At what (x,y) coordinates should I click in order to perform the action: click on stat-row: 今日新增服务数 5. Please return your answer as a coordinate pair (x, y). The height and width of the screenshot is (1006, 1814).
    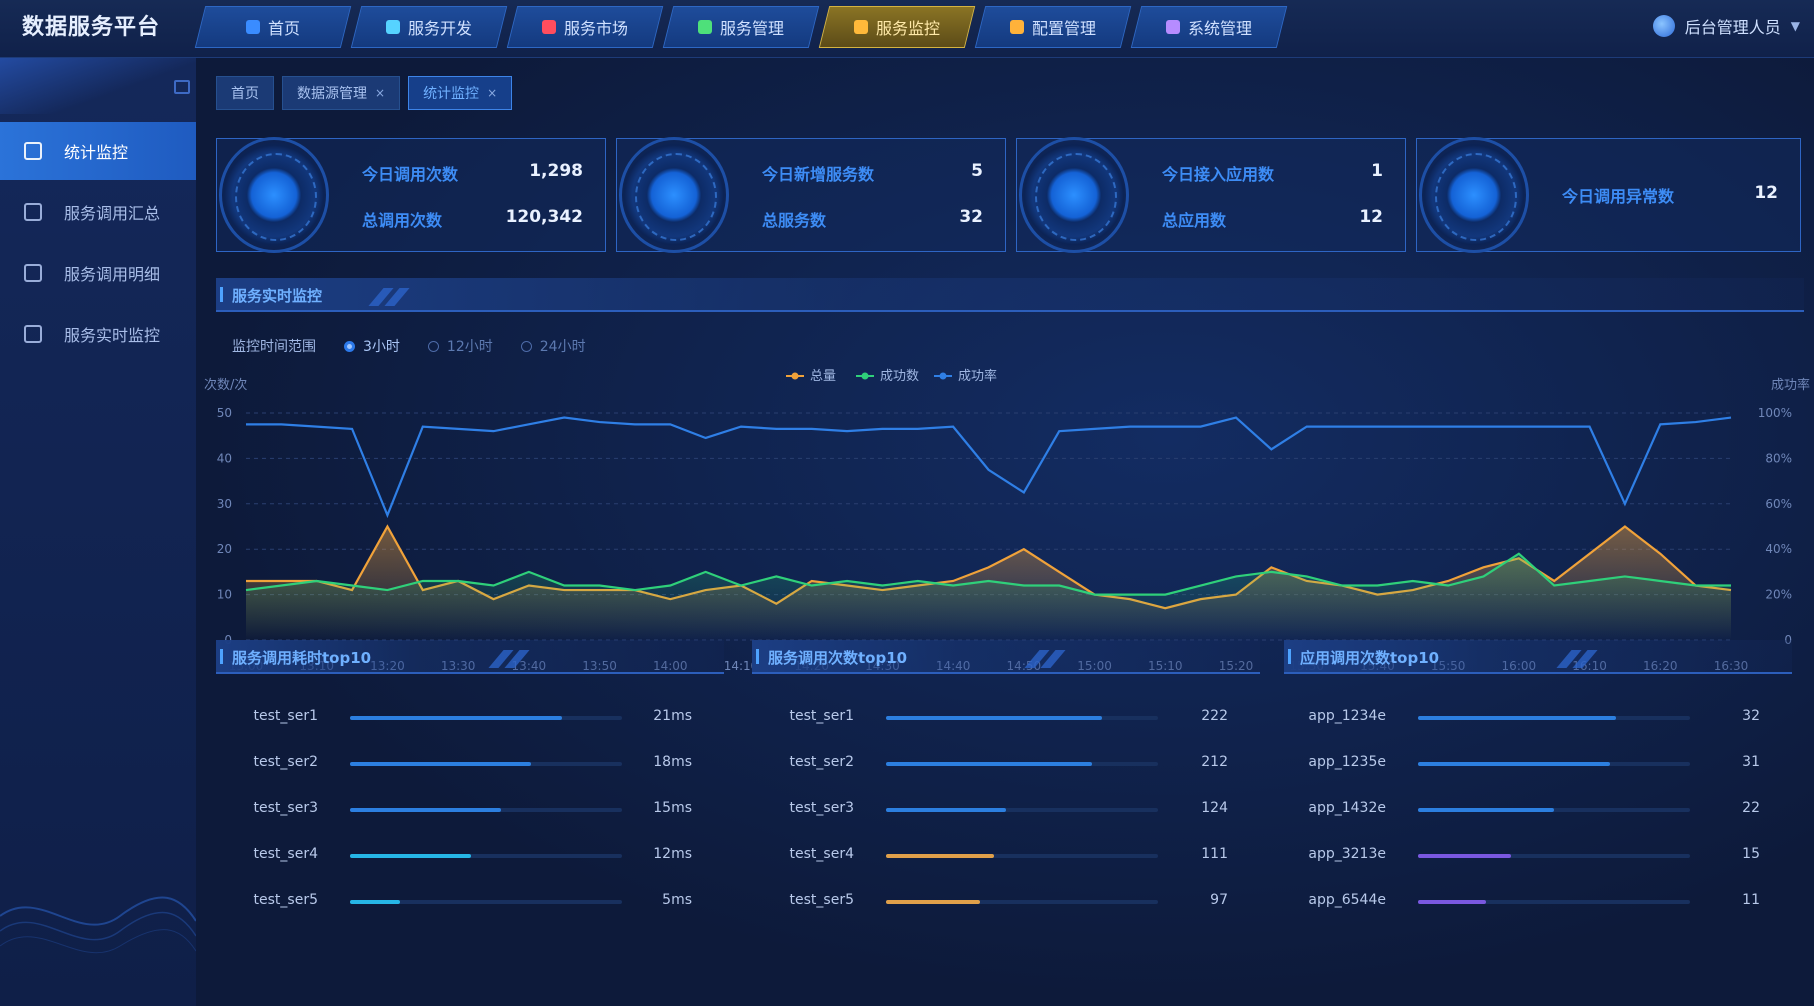
    Looking at the image, I should click on (872, 173).